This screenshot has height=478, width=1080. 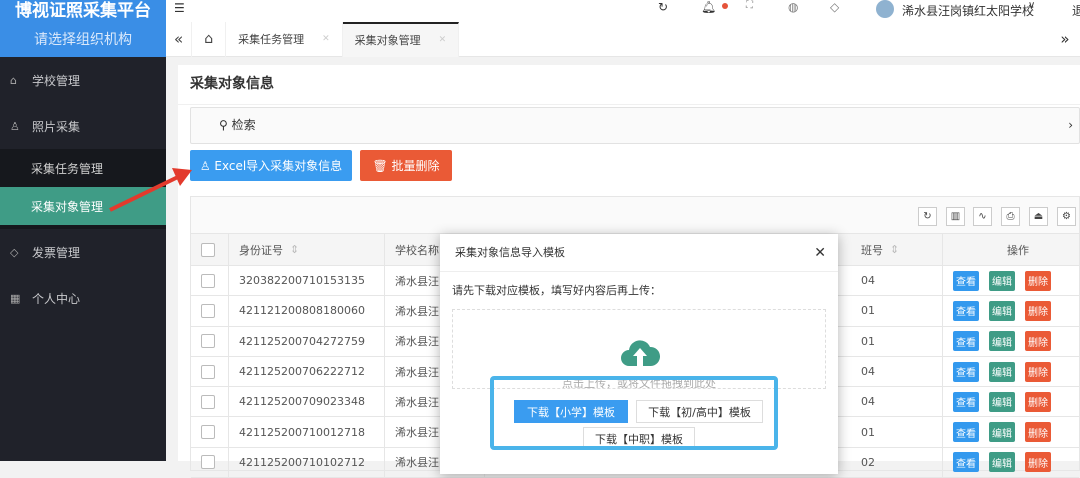 What do you see at coordinates (56, 252) in the screenshot?
I see `label: 发票管理` at bounding box center [56, 252].